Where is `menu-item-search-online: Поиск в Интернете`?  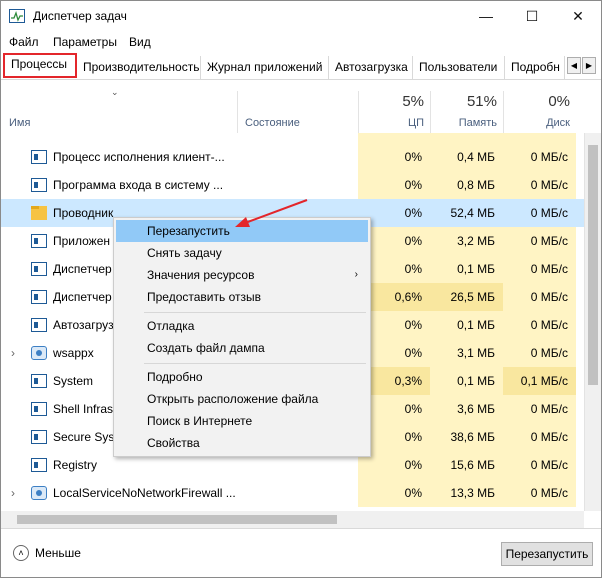 menu-item-search-online: Поиск в Интернете is located at coordinates (242, 421).